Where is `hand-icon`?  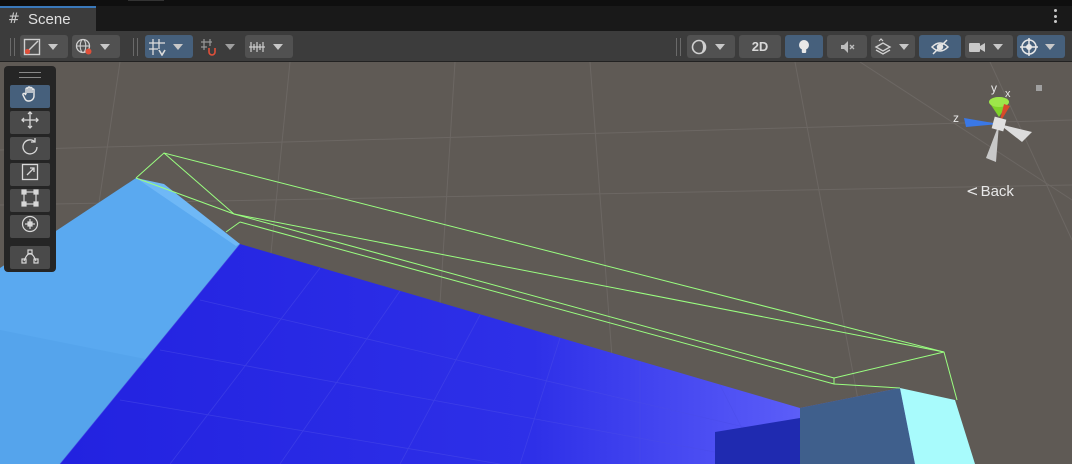 hand-icon is located at coordinates (30, 96).